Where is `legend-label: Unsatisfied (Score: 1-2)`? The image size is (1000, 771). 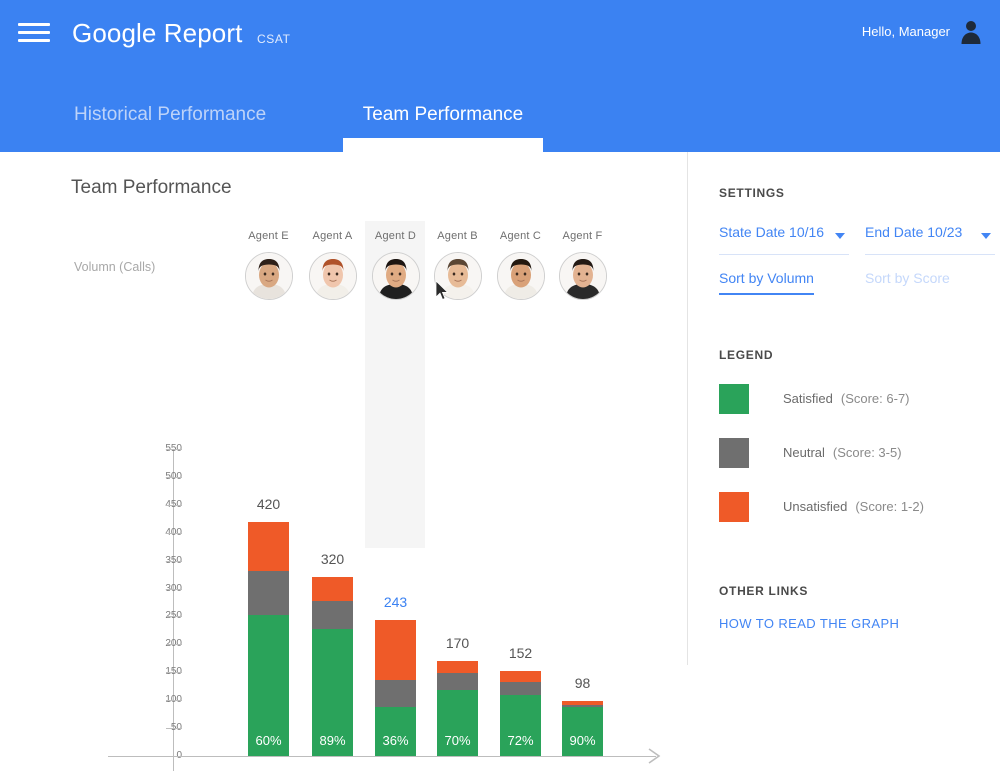
legend-label: Unsatisfied (Score: 1-2) is located at coordinates (853, 506).